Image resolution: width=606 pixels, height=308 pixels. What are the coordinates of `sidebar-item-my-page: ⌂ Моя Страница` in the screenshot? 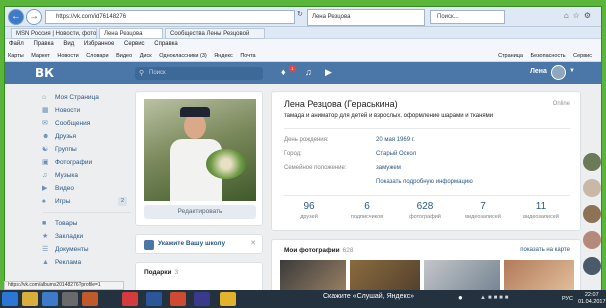 It's located at (85, 97).